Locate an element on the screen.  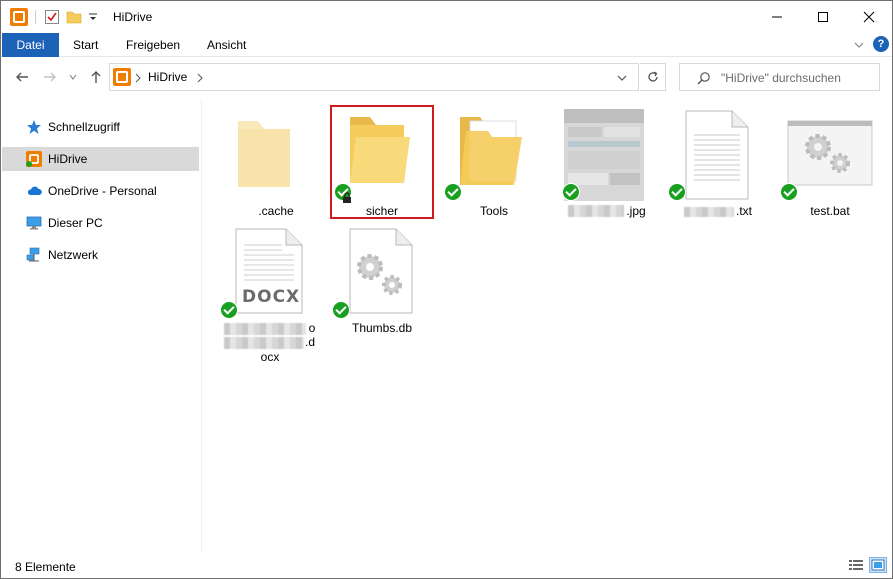
arrow-right-icon is located at coordinates (50, 77).